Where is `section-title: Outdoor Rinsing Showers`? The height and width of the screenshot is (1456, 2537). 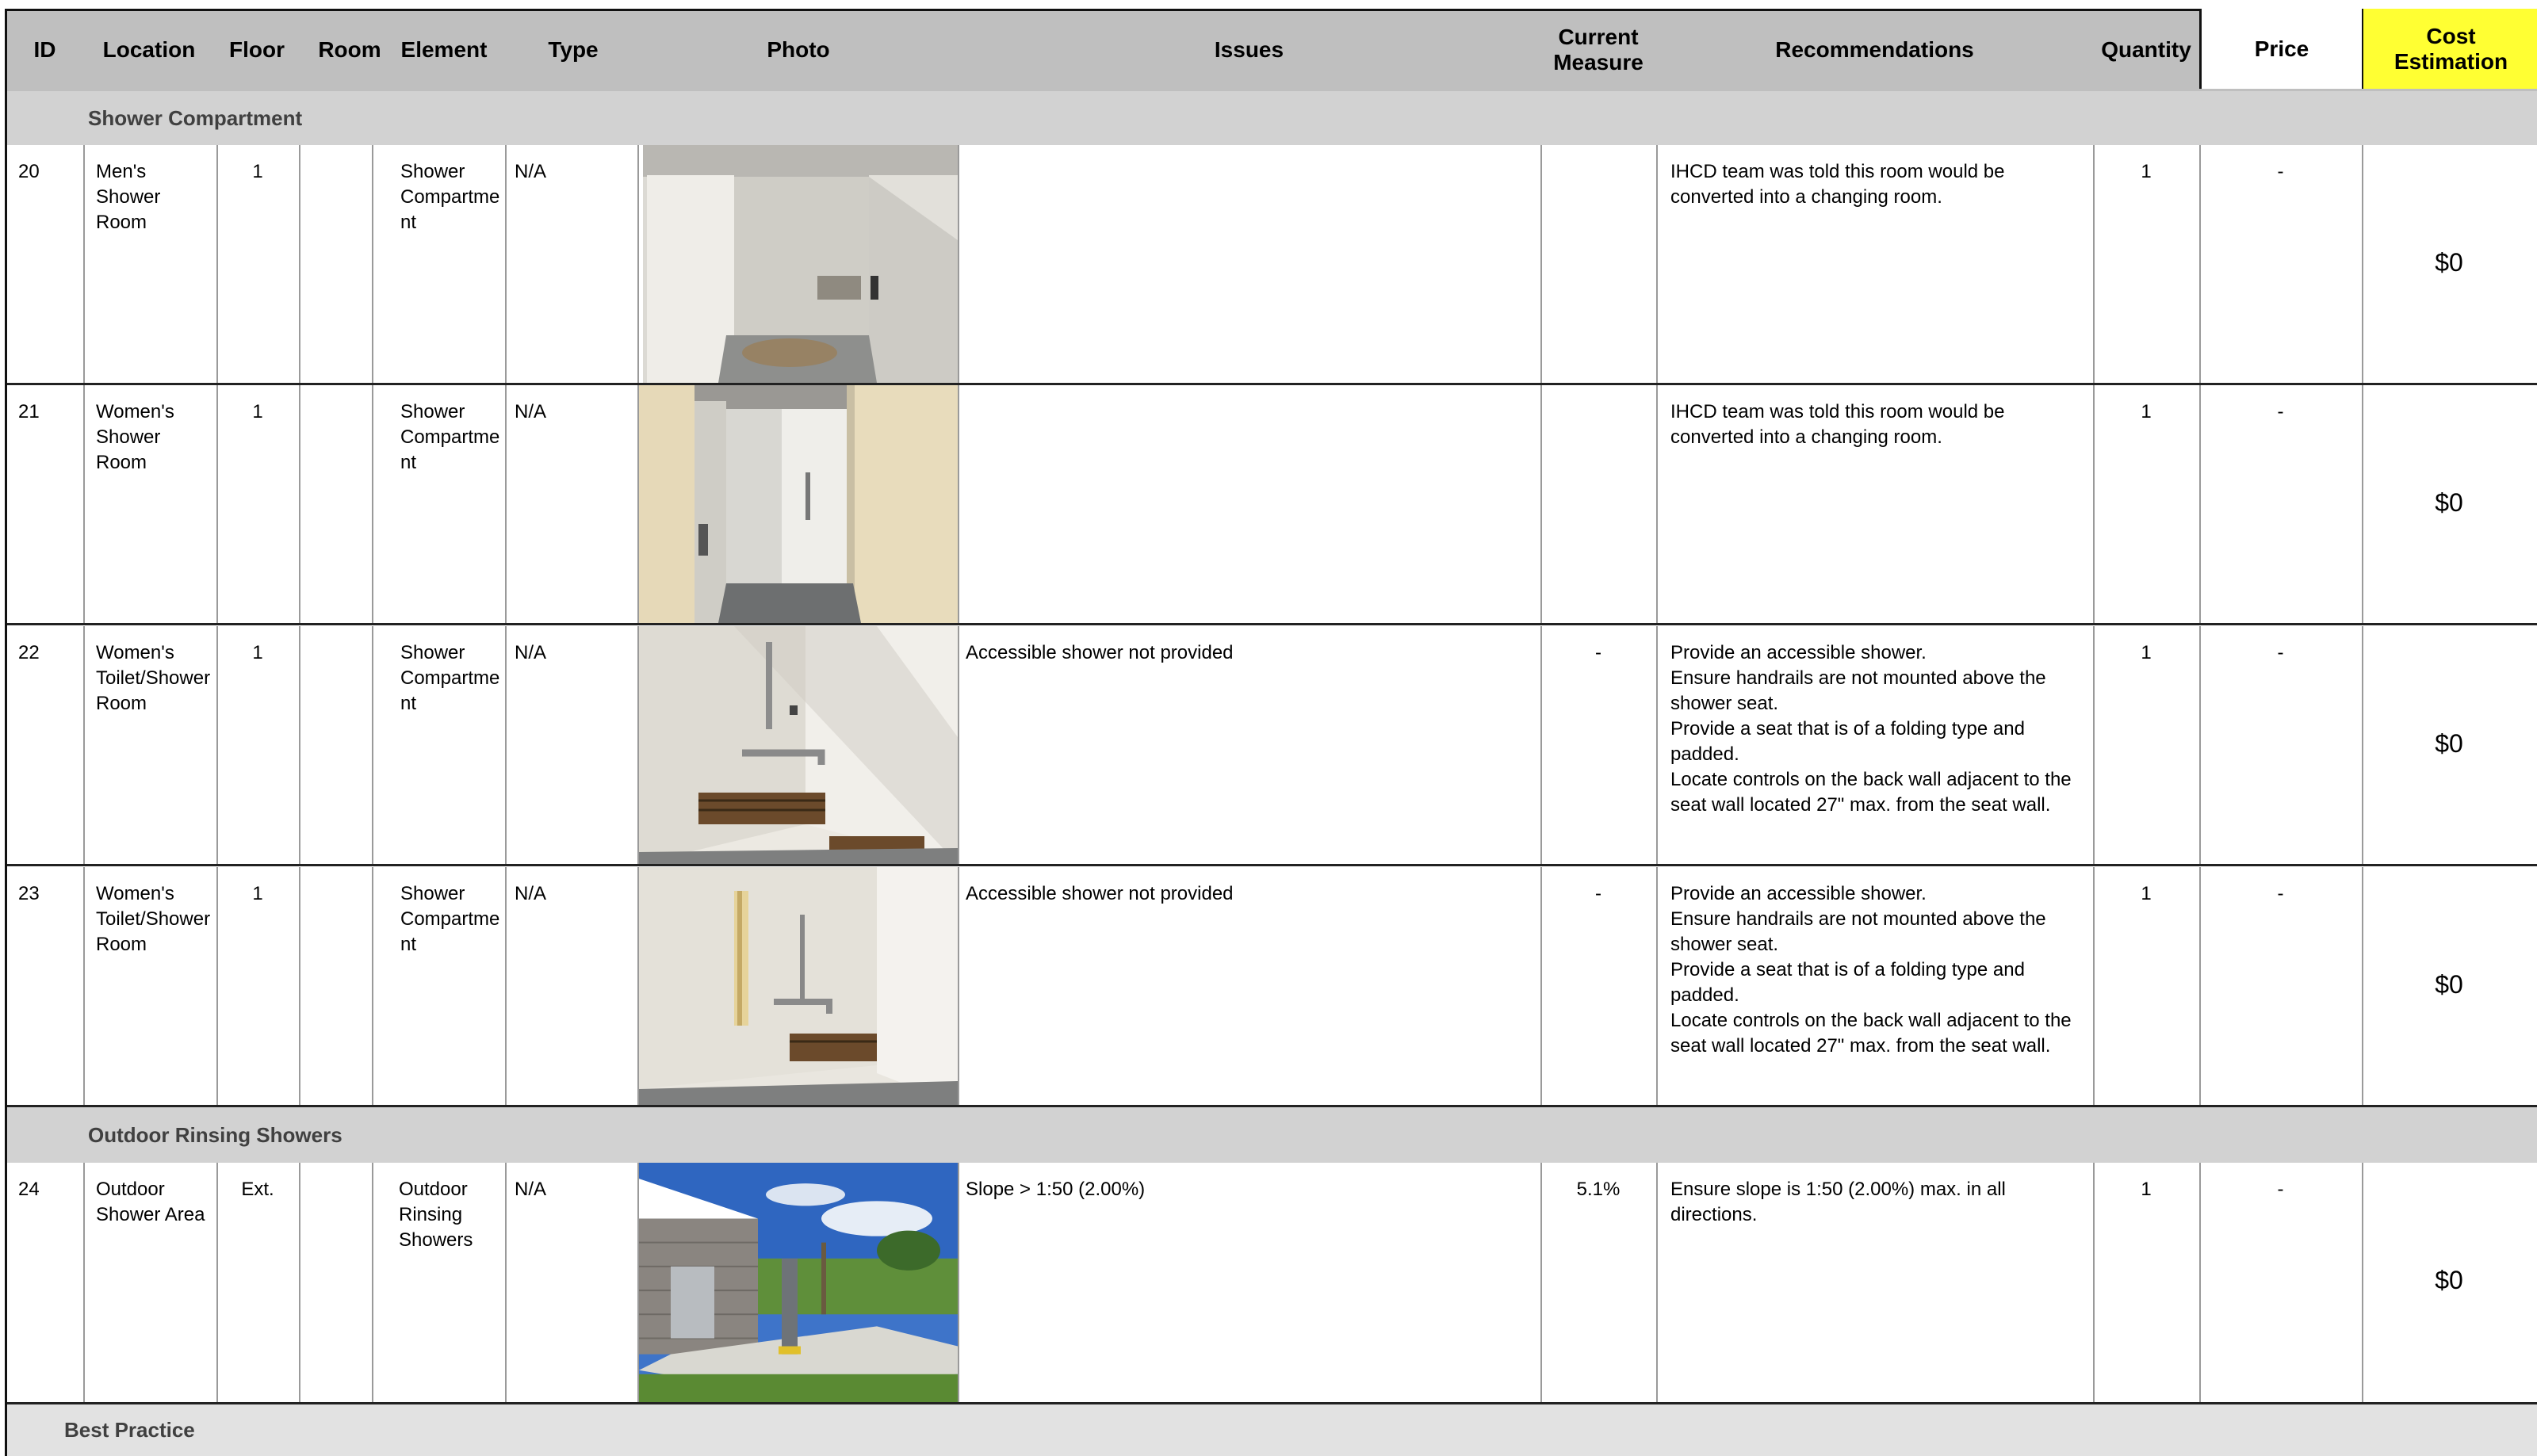 section-title: Outdoor Rinsing Showers is located at coordinates (215, 1134).